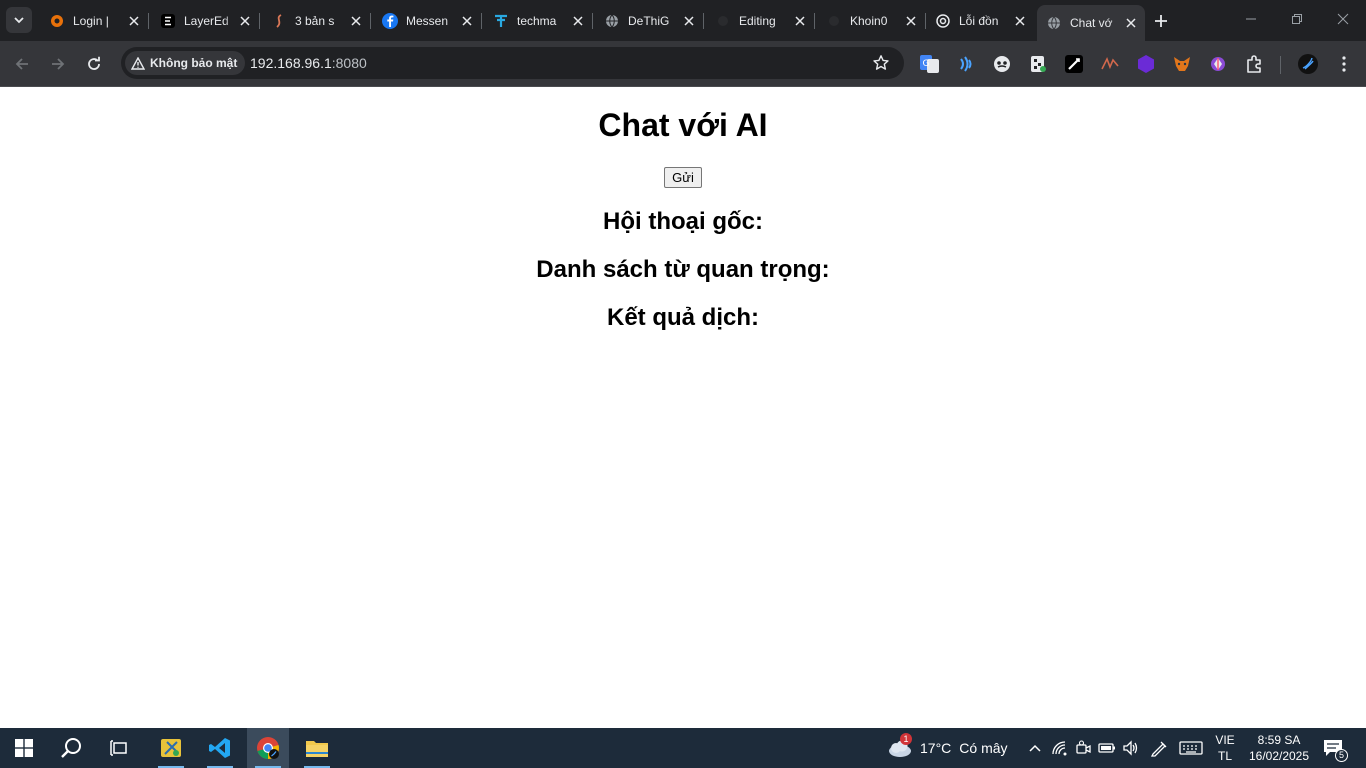 The height and width of the screenshot is (768, 1366). I want to click on notification-count-badge: 5, so click(1341, 755).